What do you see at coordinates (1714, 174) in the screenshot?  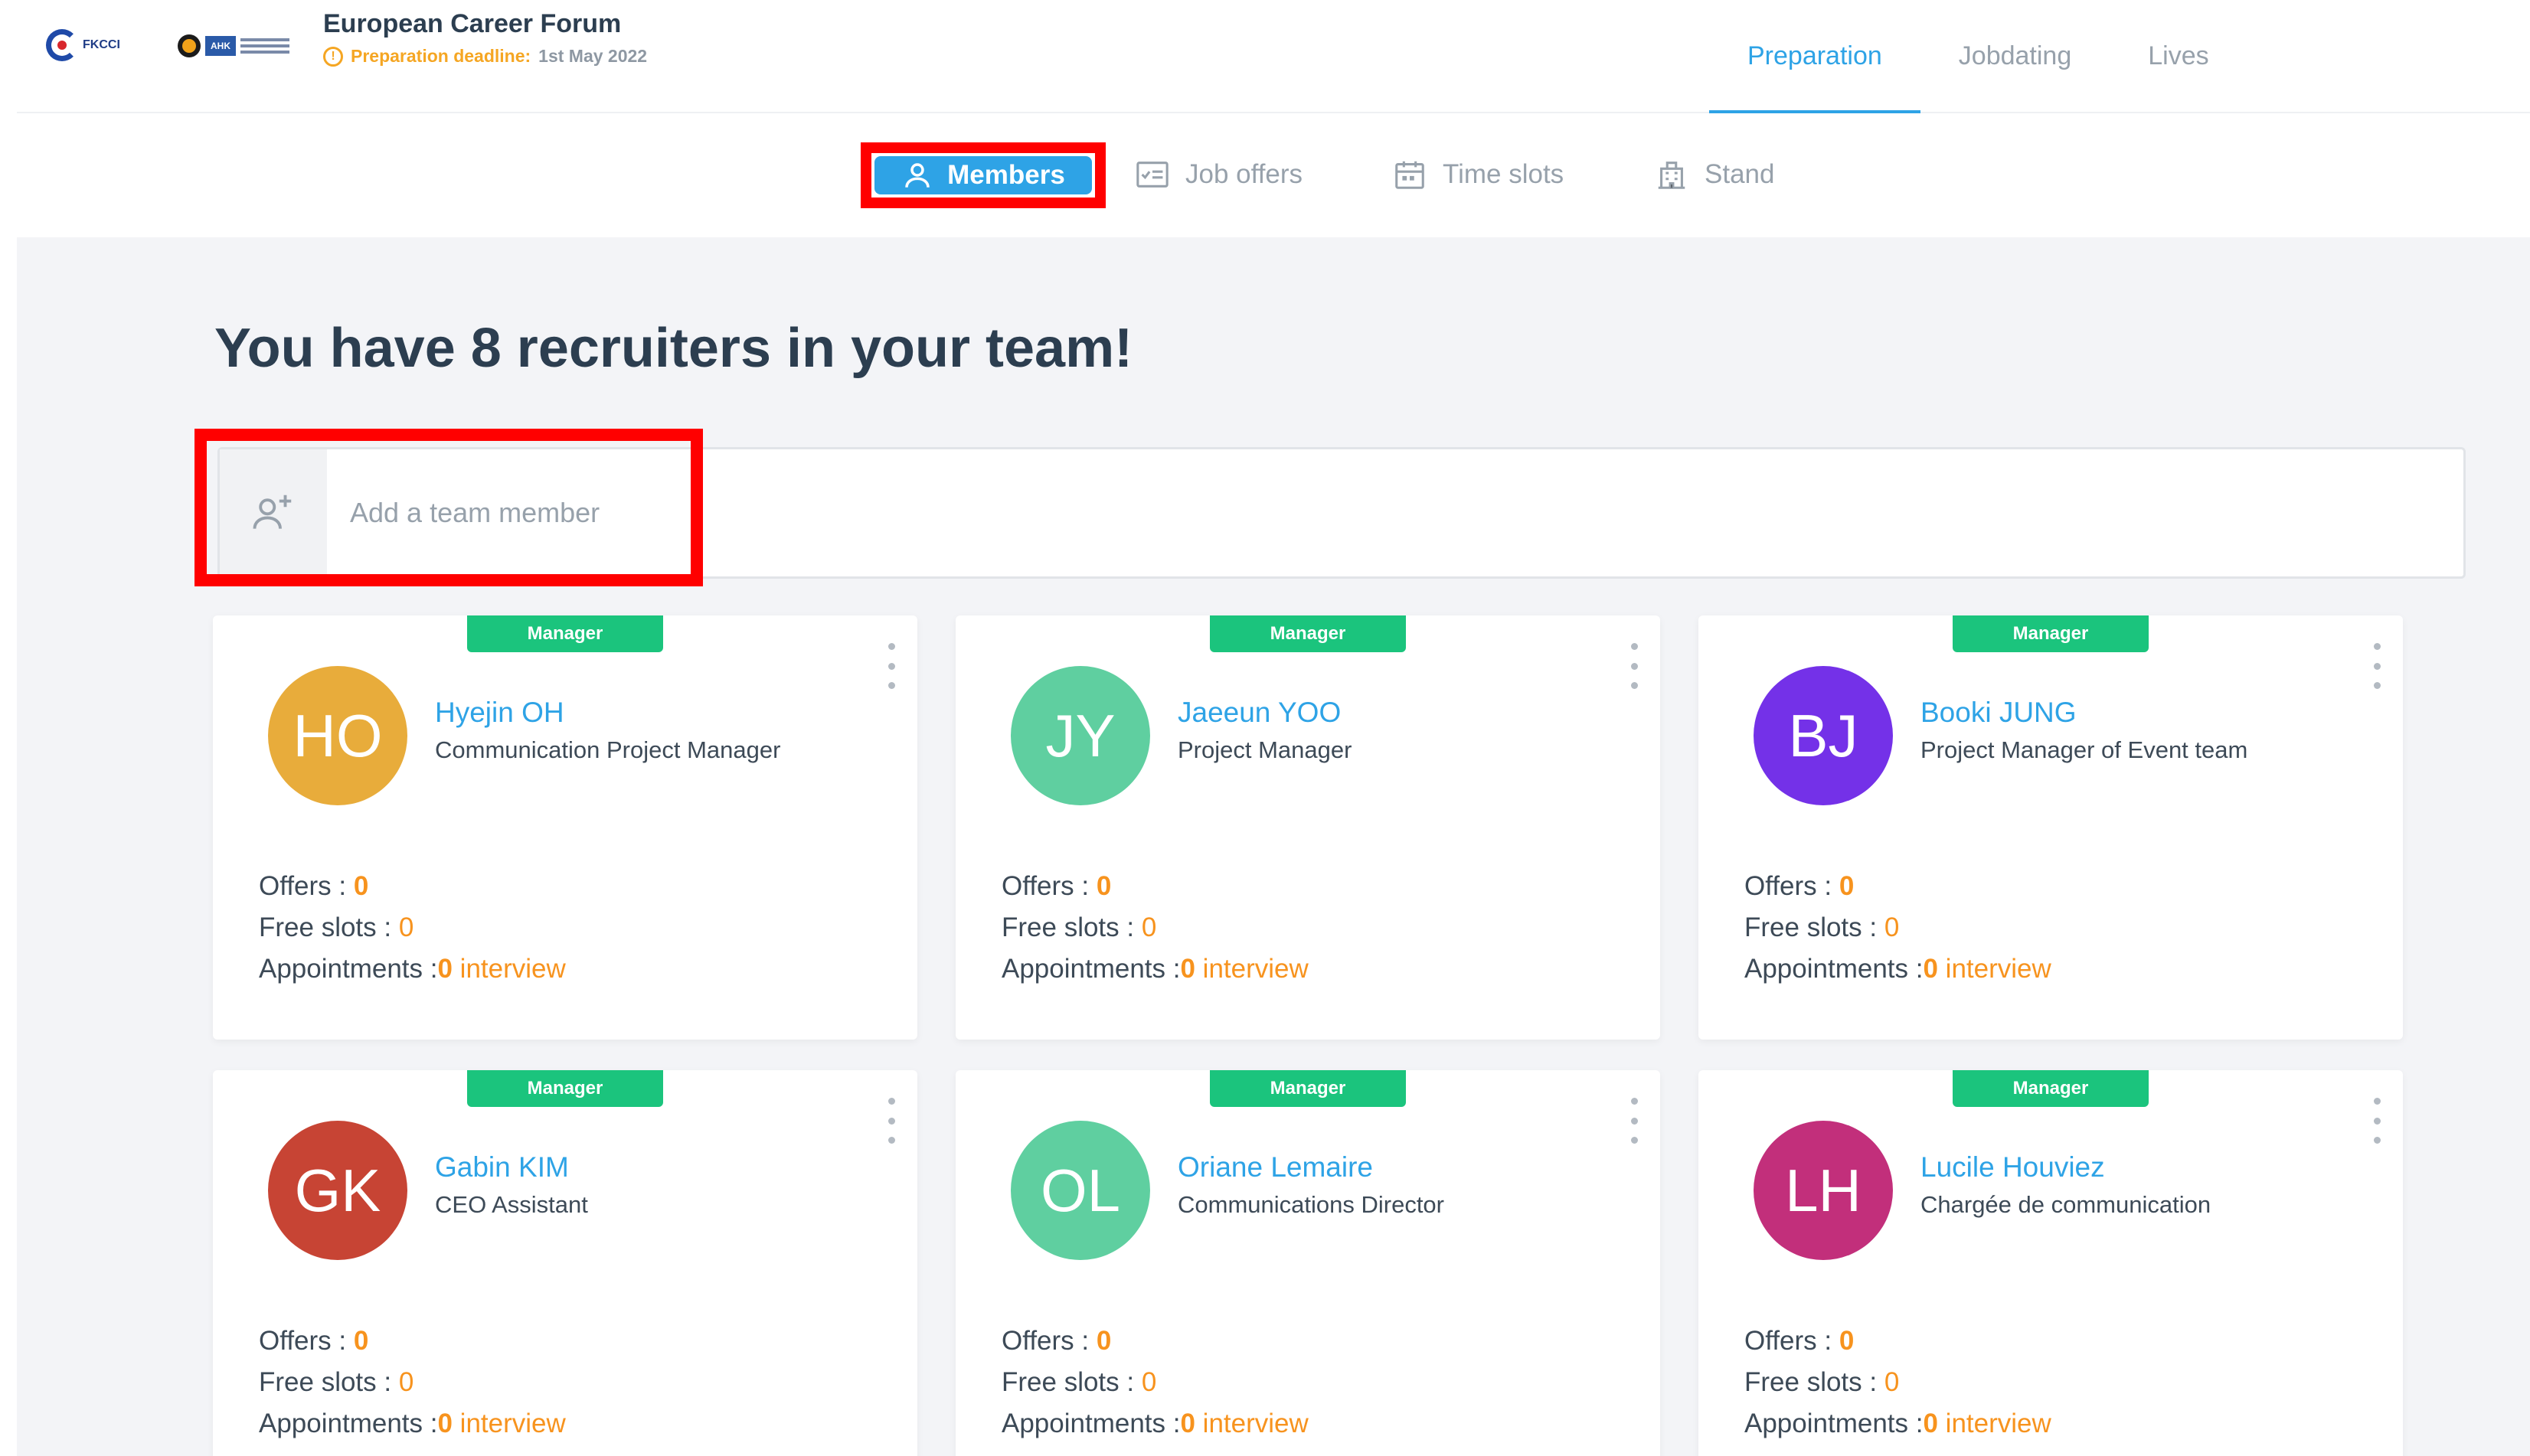 I see `subtab-stand: Stand` at bounding box center [1714, 174].